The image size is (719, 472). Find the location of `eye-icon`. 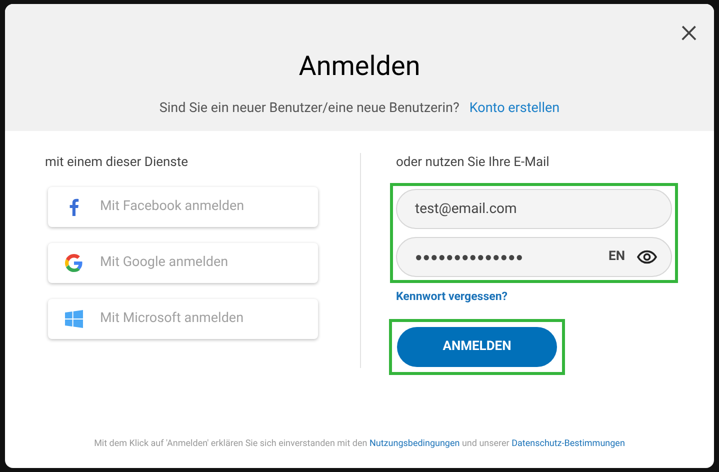

eye-icon is located at coordinates (647, 257).